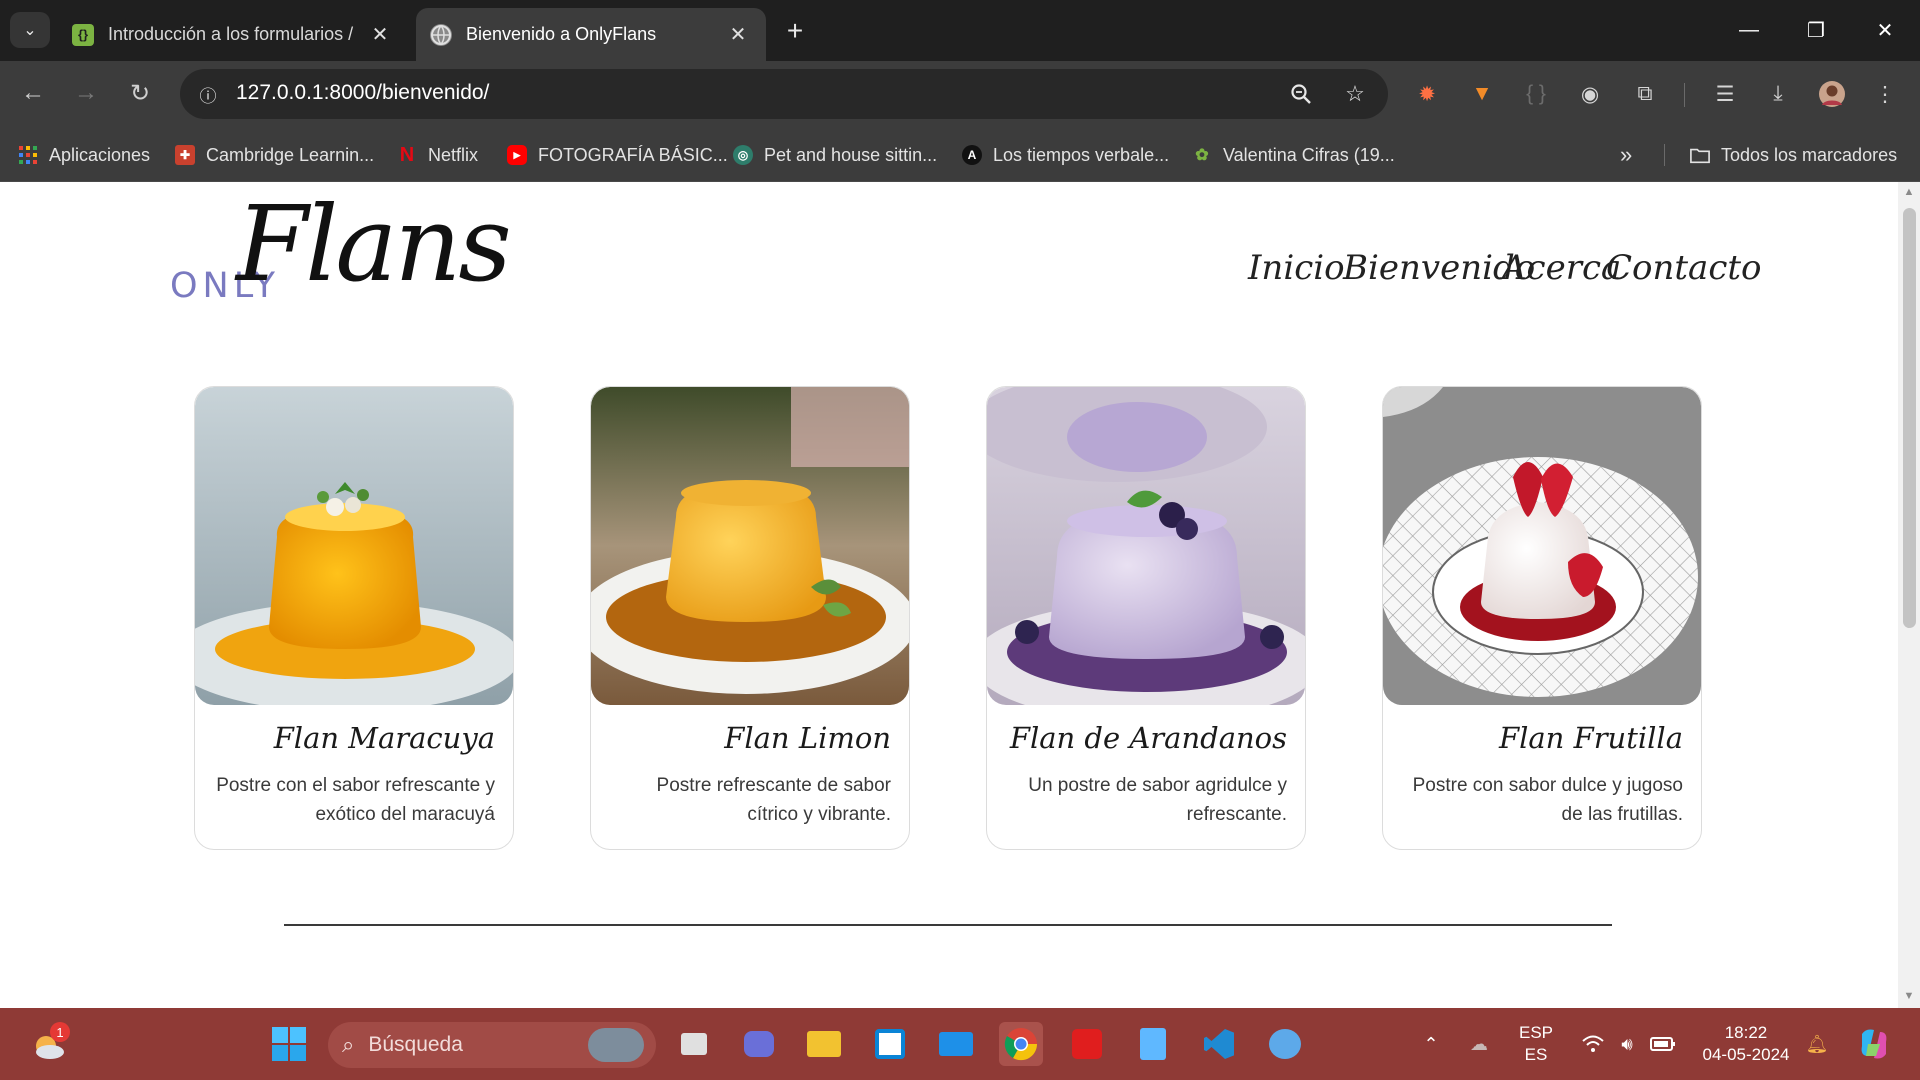 Image resolution: width=1920 pixels, height=1080 pixels. I want to click on file-explorer-button, so click(824, 1044).